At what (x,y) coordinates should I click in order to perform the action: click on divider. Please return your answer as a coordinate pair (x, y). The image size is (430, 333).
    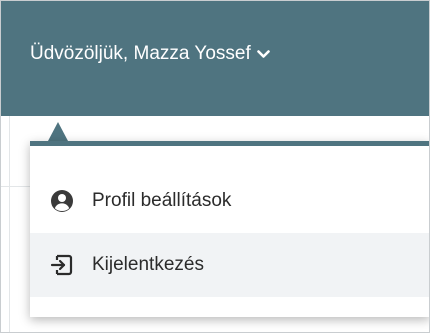
    Looking at the image, I should click on (9, 224).